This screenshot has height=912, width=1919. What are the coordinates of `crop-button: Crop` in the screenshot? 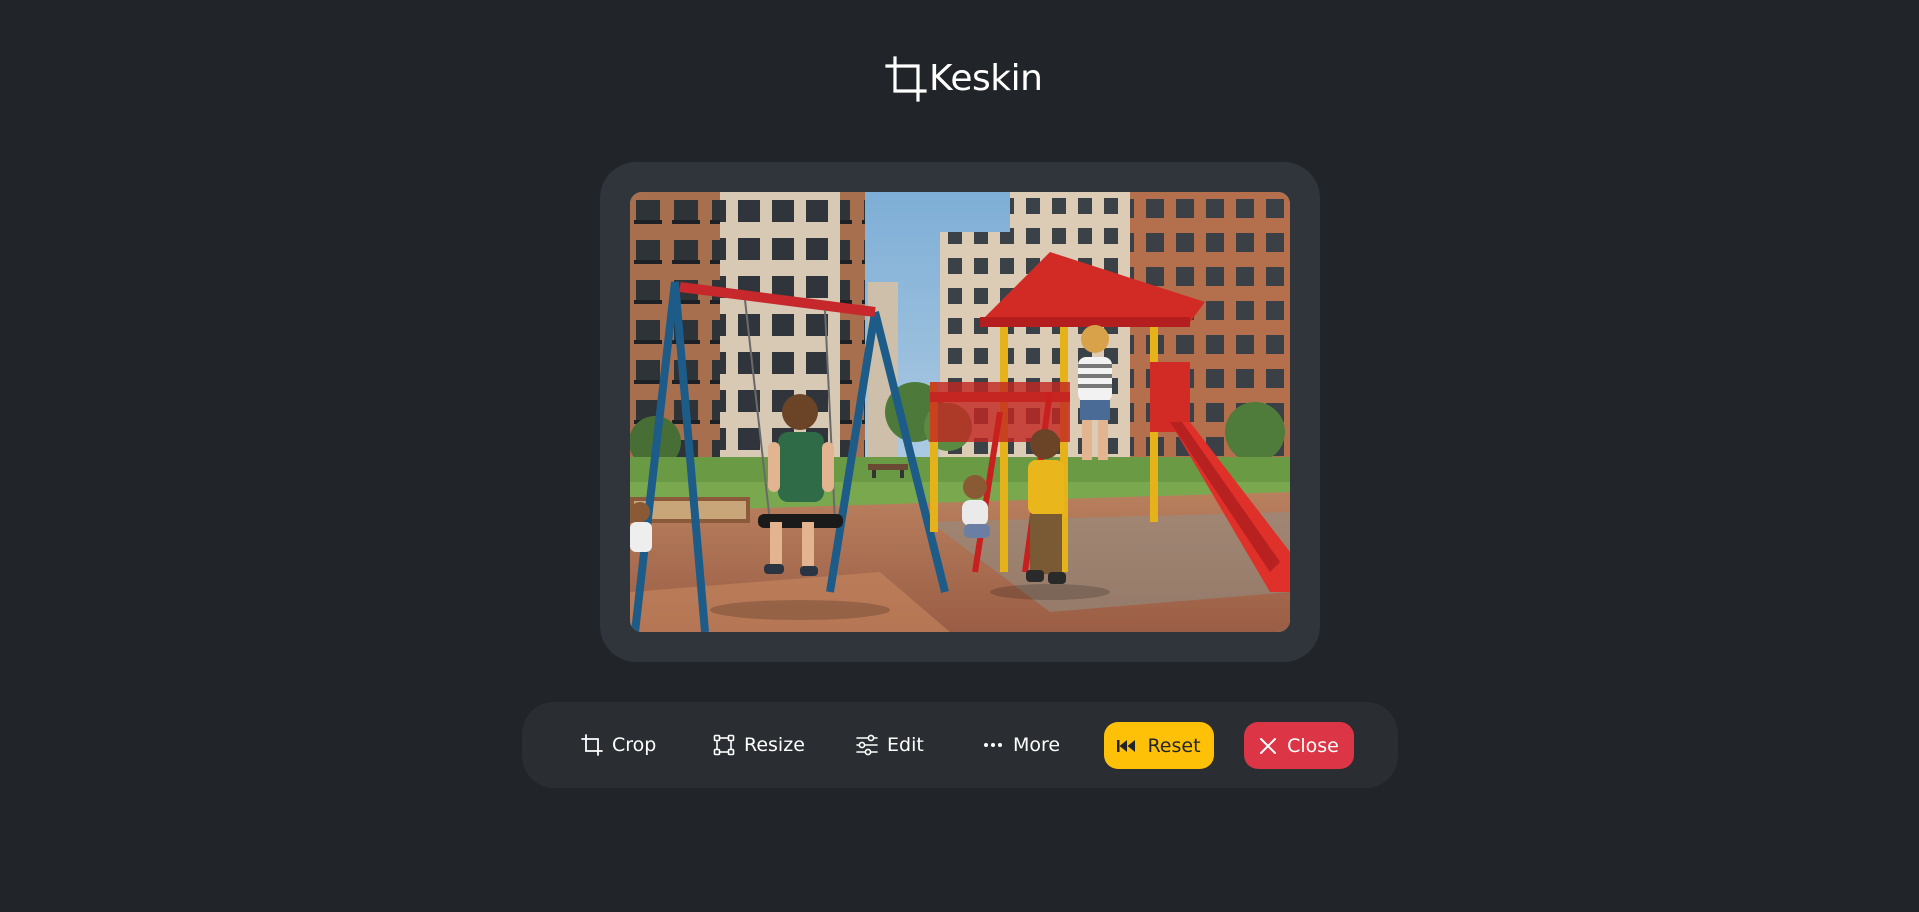 It's located at (618, 745).